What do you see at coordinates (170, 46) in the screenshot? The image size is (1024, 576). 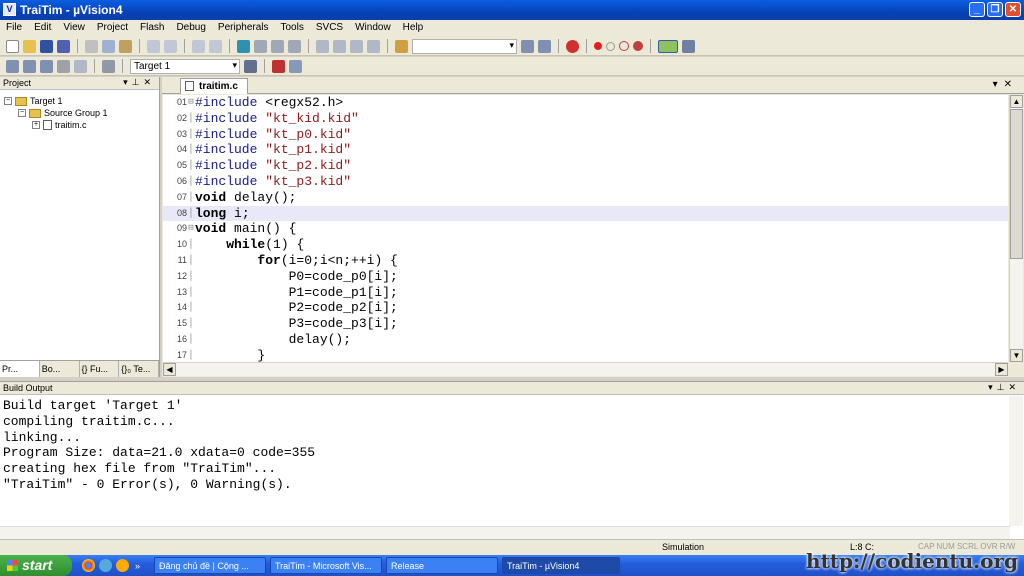 I see `redo-icon` at bounding box center [170, 46].